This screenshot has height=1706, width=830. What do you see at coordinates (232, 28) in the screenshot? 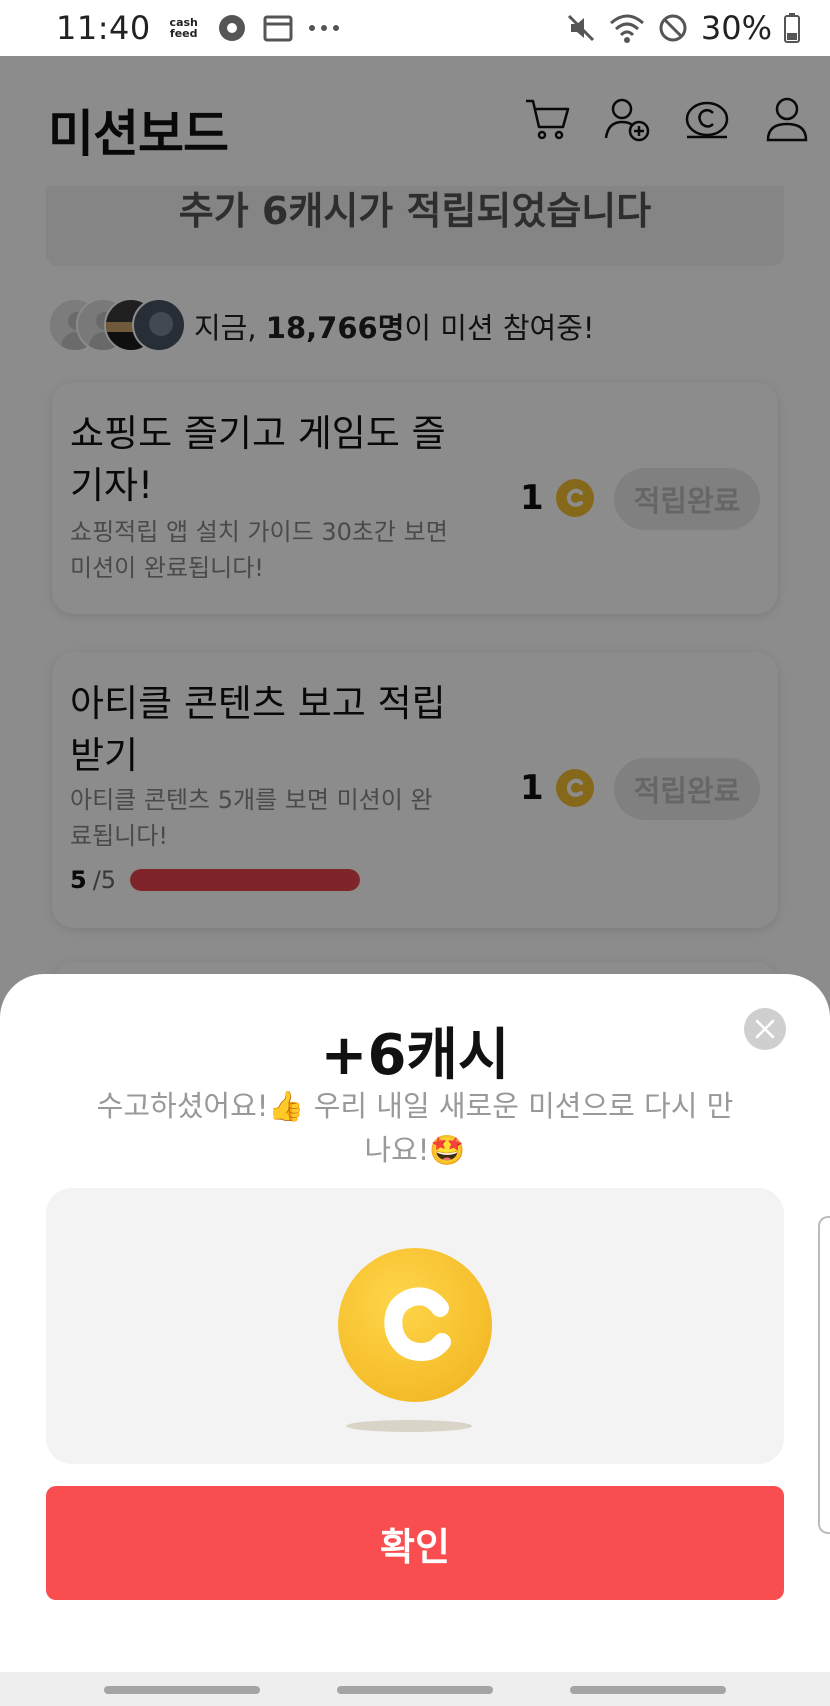
I see `settings-notification-icon` at bounding box center [232, 28].